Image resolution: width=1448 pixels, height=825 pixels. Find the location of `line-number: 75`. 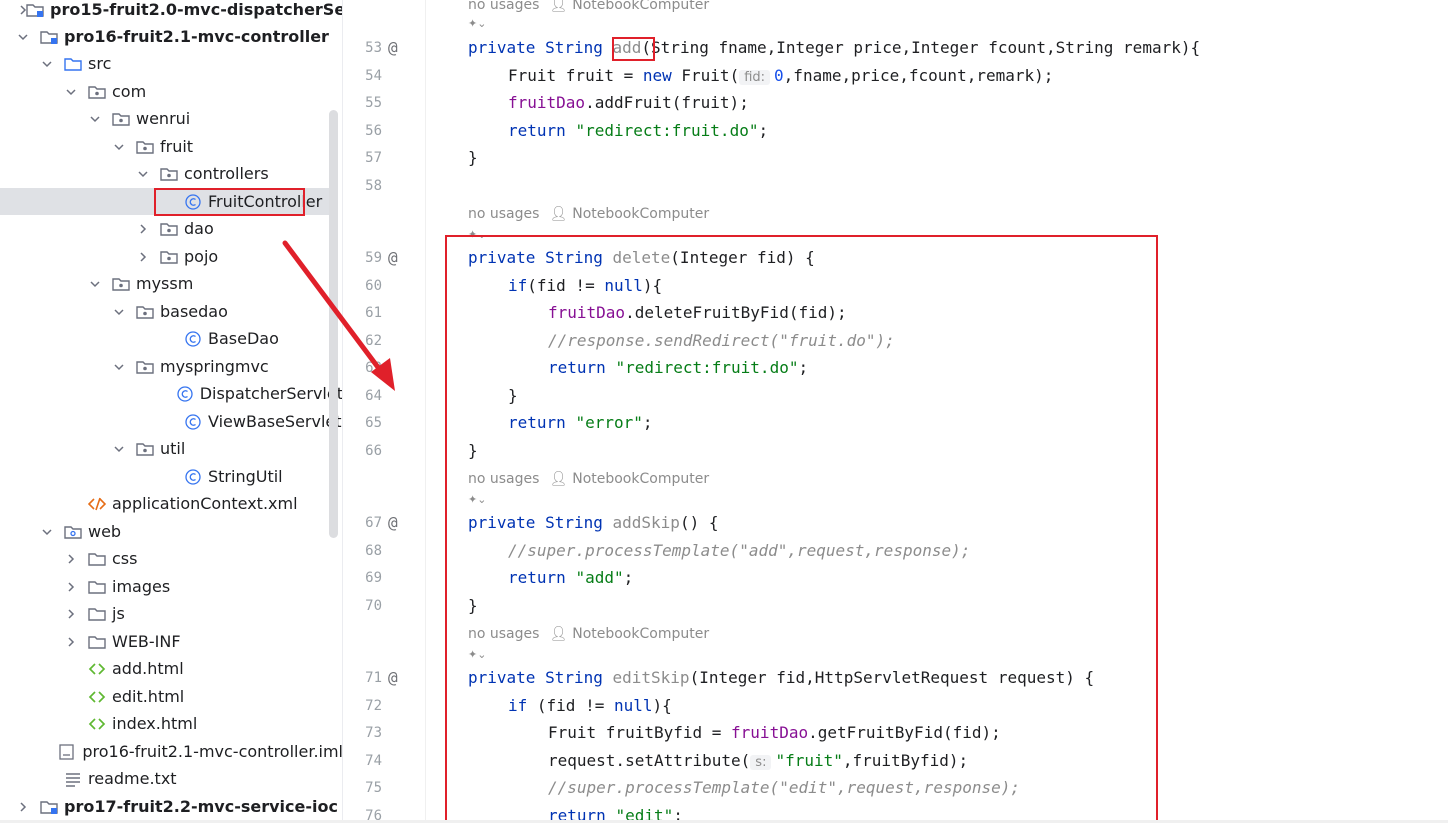

line-number: 75 is located at coordinates (366, 788).